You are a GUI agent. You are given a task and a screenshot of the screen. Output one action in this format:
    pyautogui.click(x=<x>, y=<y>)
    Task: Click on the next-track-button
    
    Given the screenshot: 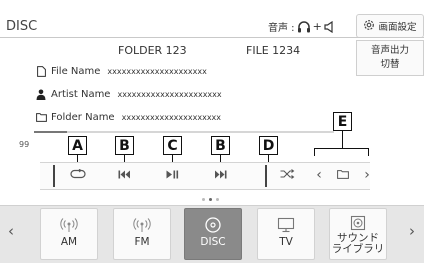 What is the action you would take?
    pyautogui.click(x=220, y=175)
    